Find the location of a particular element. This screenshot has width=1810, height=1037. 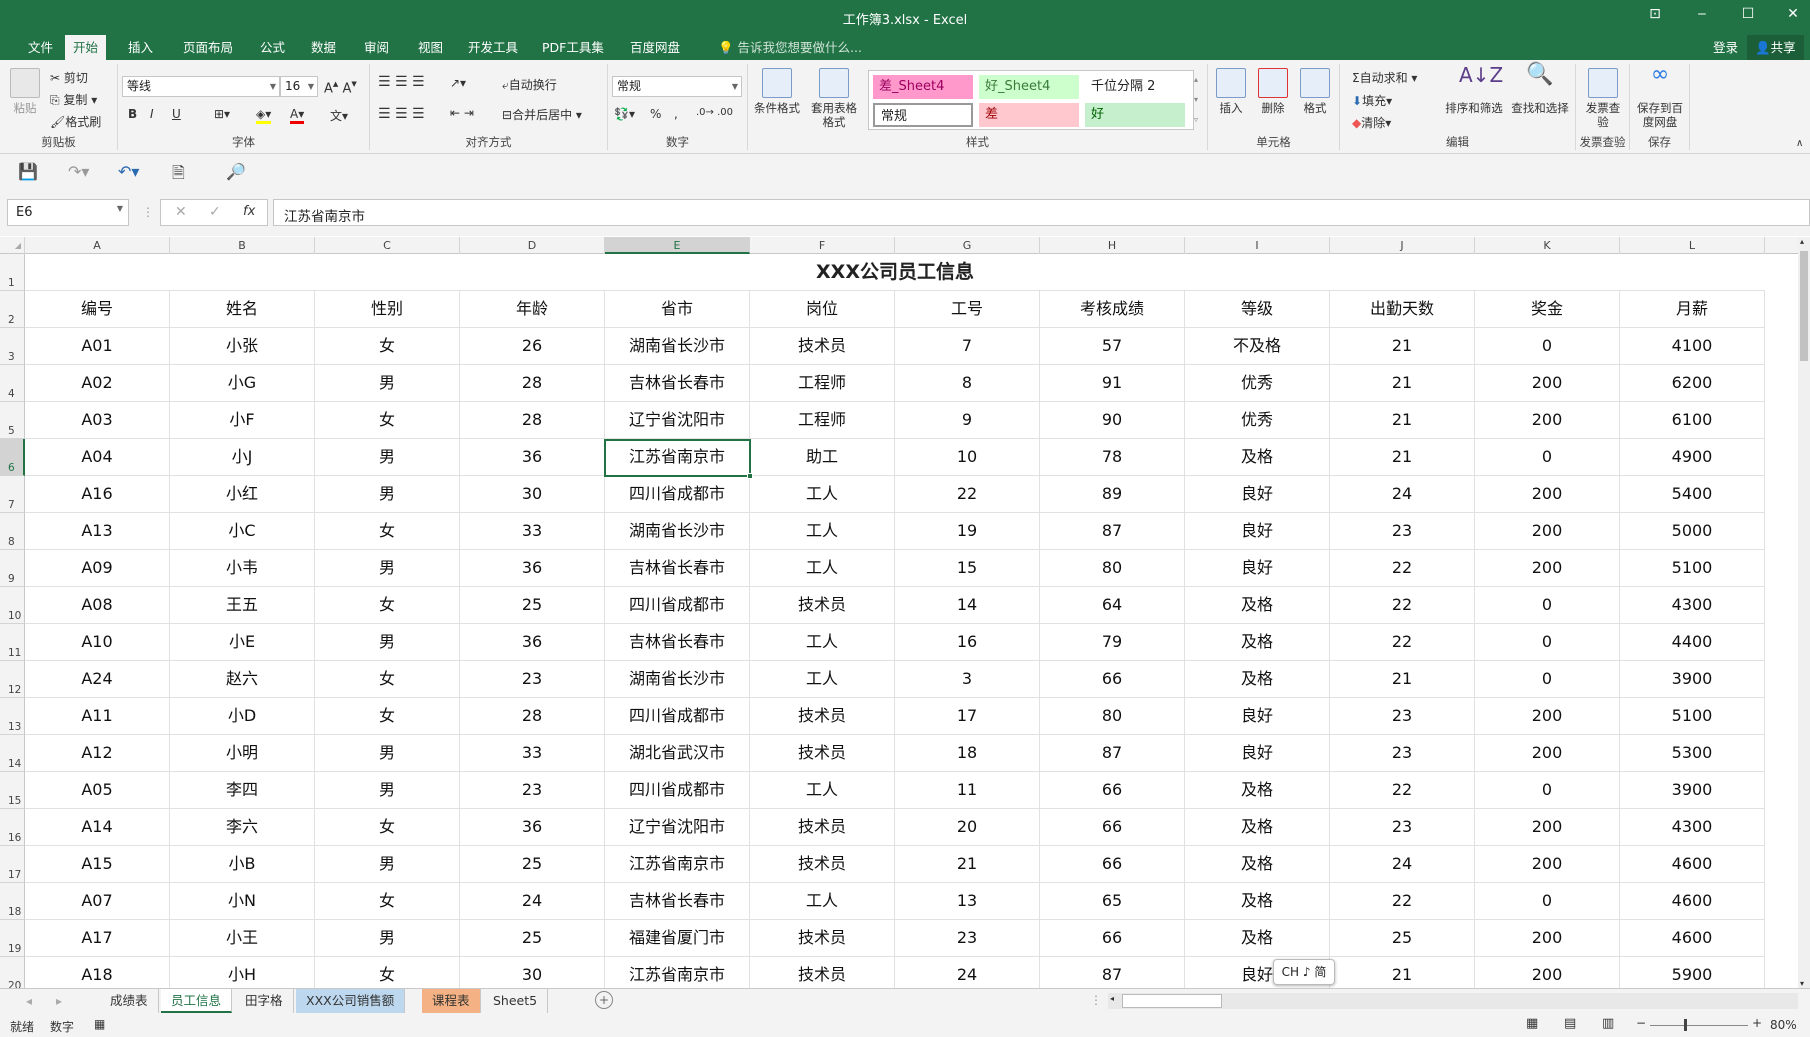

data-cell: 不及格 is located at coordinates (1257, 346).